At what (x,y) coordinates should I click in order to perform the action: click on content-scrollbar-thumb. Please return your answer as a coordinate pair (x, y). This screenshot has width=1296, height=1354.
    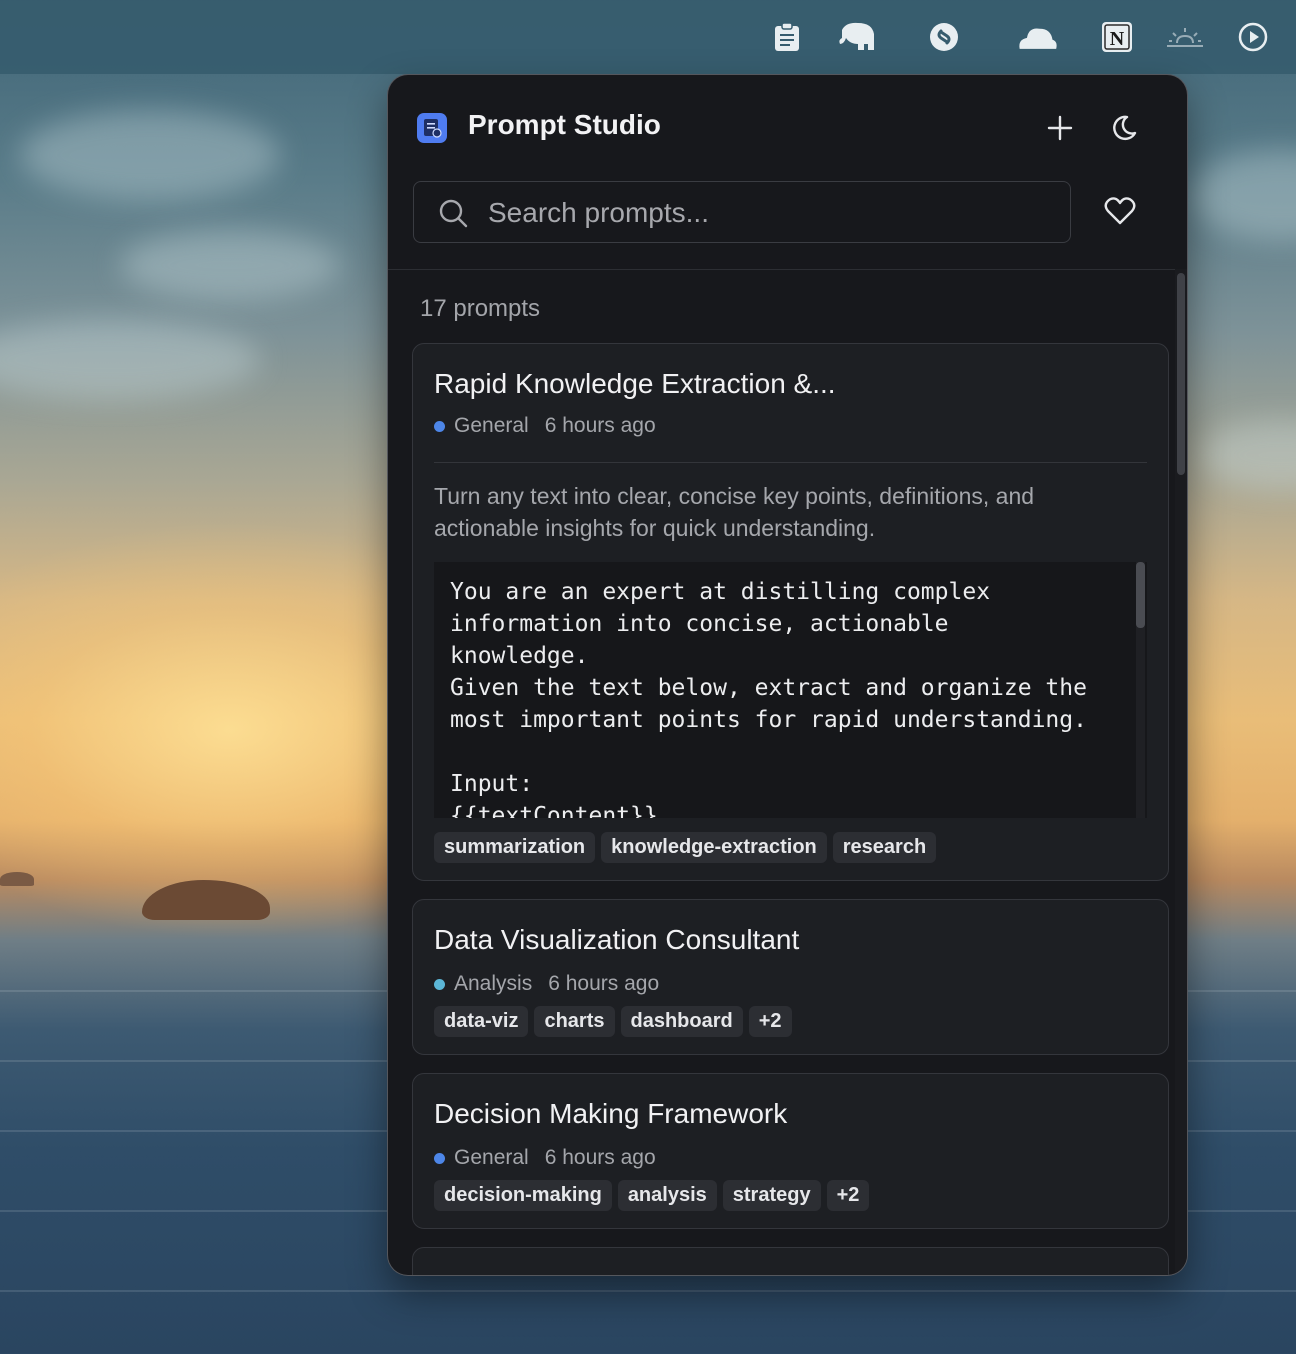
    Looking at the image, I should click on (1140, 595).